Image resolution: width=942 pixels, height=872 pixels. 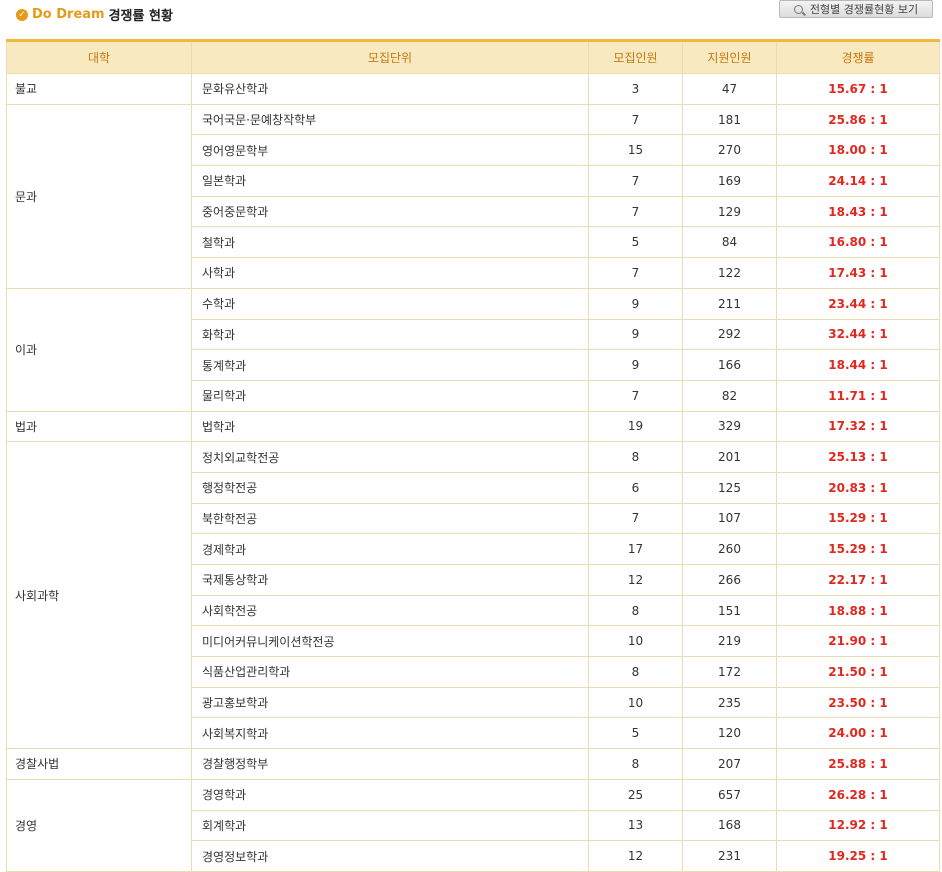 What do you see at coordinates (390, 211) in the screenshot?
I see `unit-cell: 중어중문학과` at bounding box center [390, 211].